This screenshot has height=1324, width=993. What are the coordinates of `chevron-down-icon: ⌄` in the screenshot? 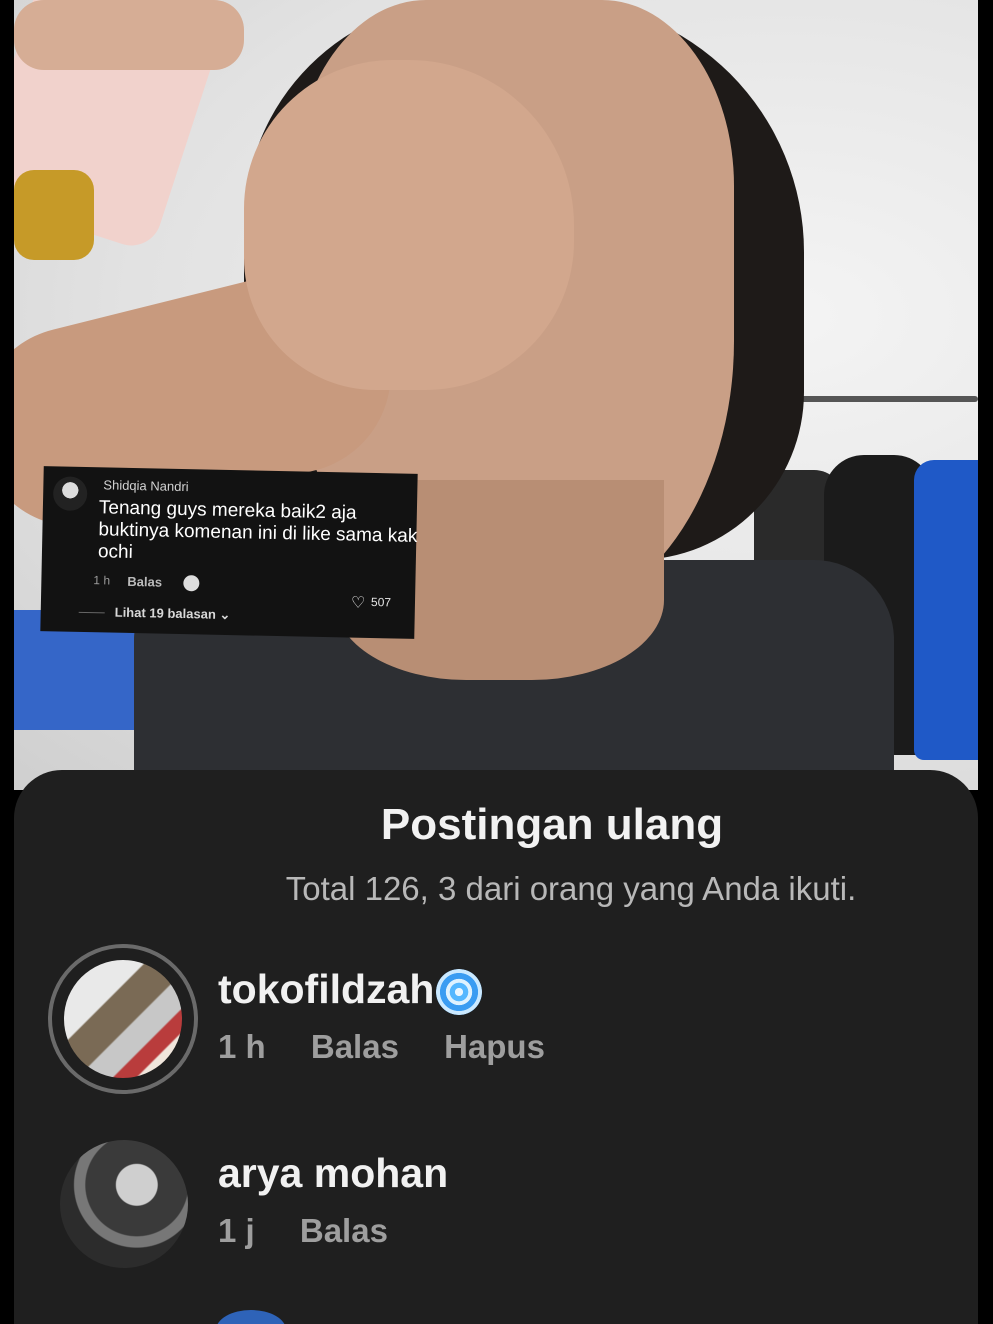 It's located at (225, 614).